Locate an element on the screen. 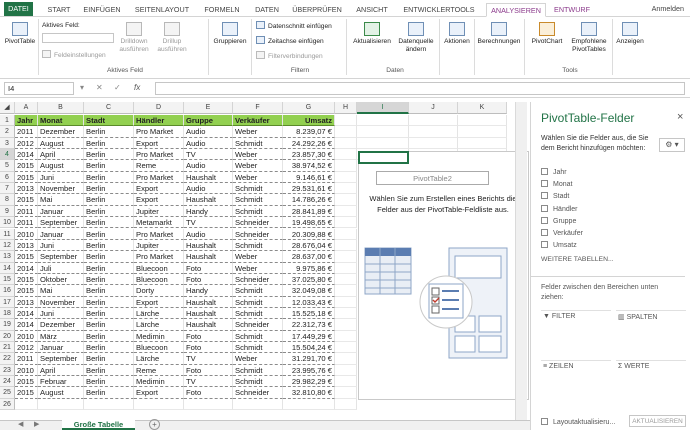 The image size is (690, 430). field-settings-button: Feldeinstellungen is located at coordinates (74, 54).